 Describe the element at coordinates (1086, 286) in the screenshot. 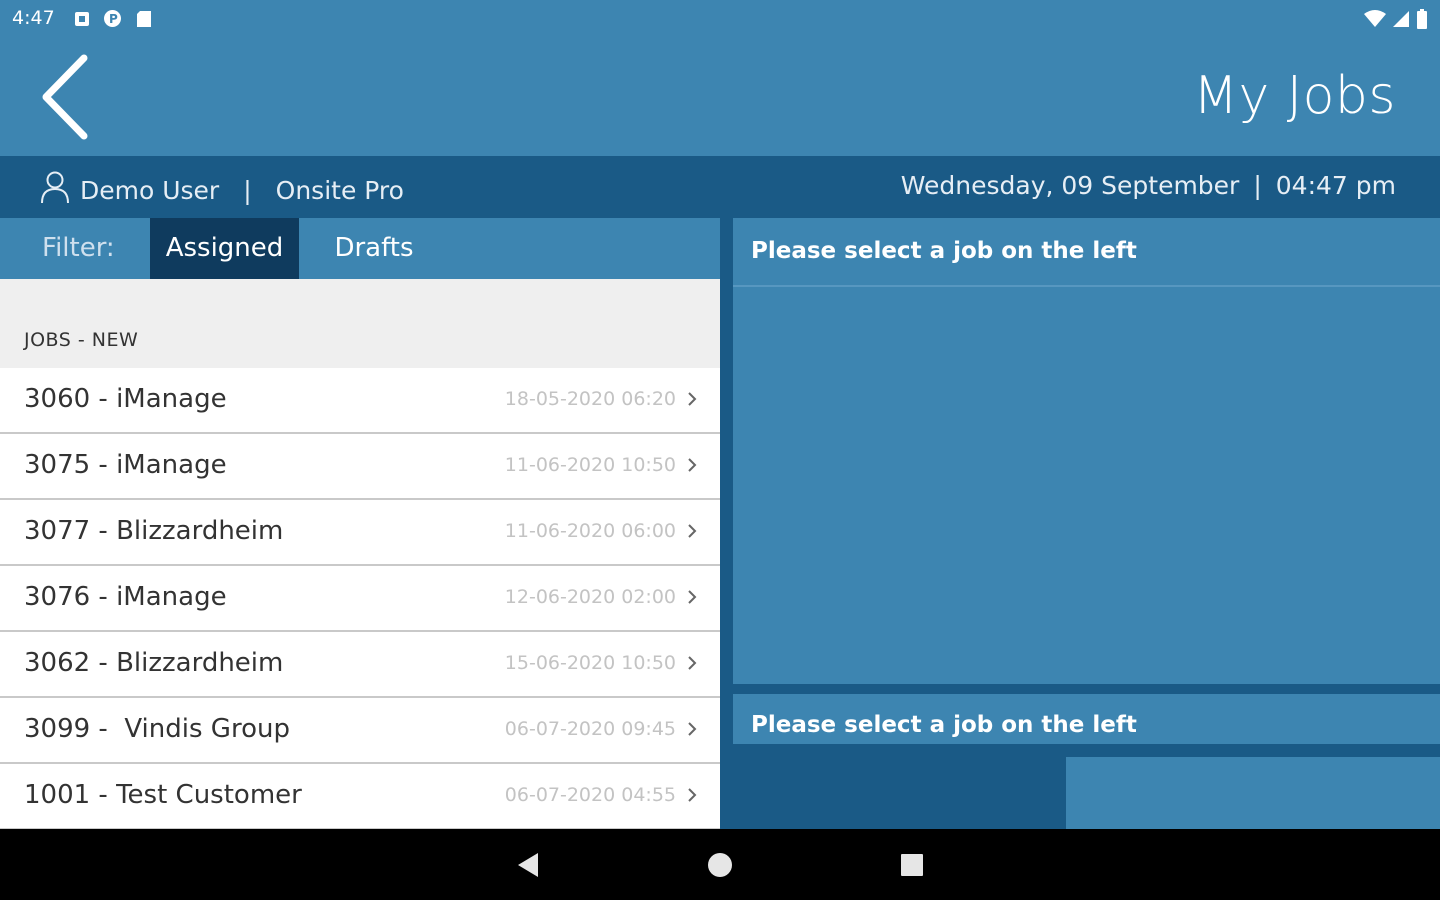

I see `divider` at that location.